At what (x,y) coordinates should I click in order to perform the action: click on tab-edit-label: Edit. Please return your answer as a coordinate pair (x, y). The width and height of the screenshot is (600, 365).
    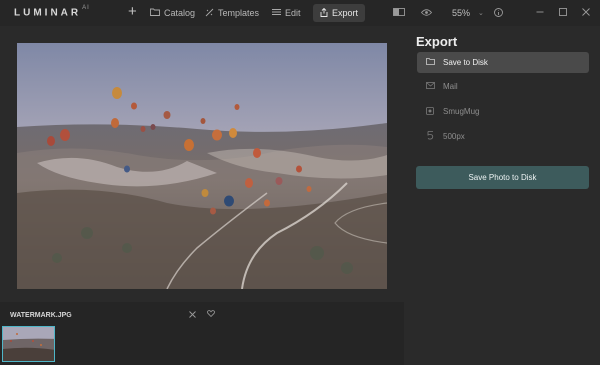
    Looking at the image, I should click on (293, 13).